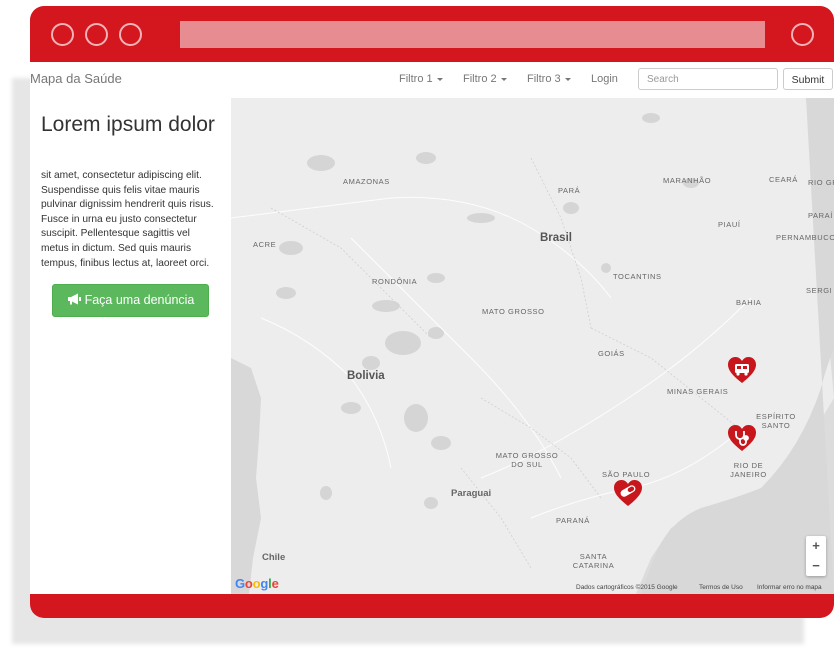  What do you see at coordinates (139, 300) in the screenshot?
I see `report-button-label: Faça uma denúncia` at bounding box center [139, 300].